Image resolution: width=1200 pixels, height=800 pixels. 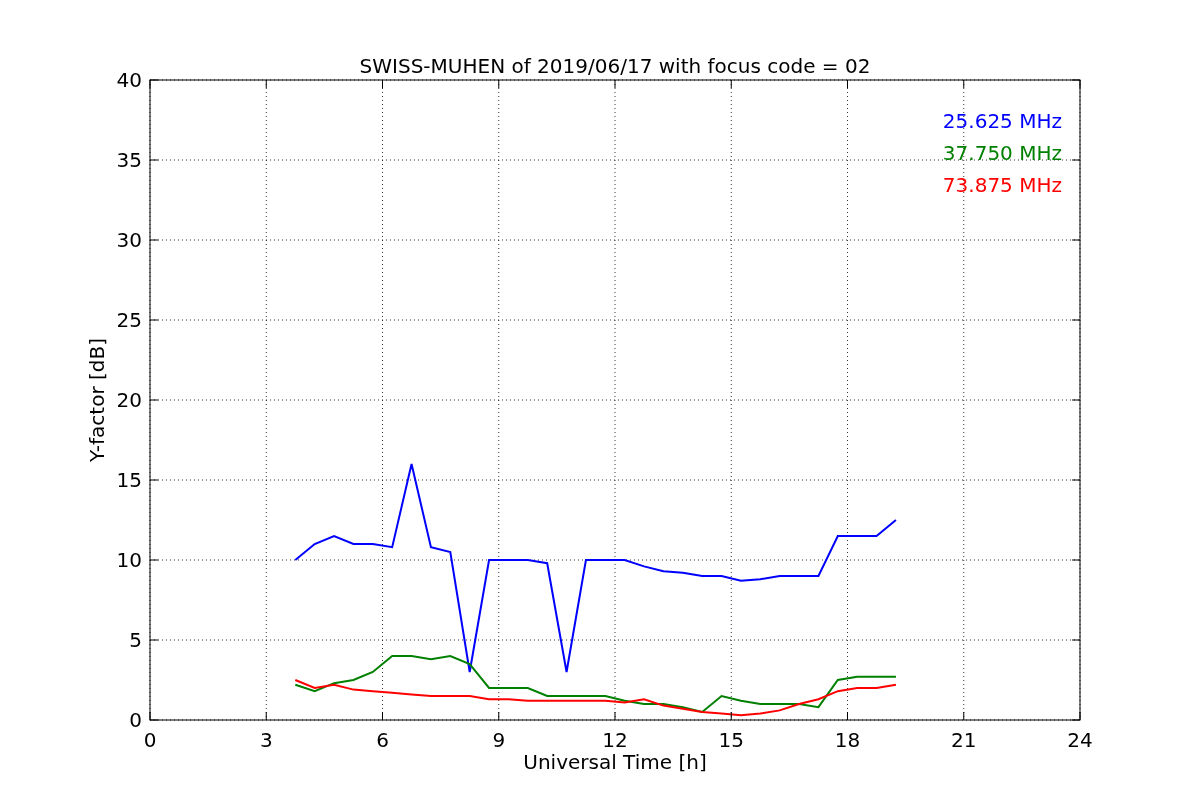 I want to click on y-tick-label: 35, so click(x=129, y=160).